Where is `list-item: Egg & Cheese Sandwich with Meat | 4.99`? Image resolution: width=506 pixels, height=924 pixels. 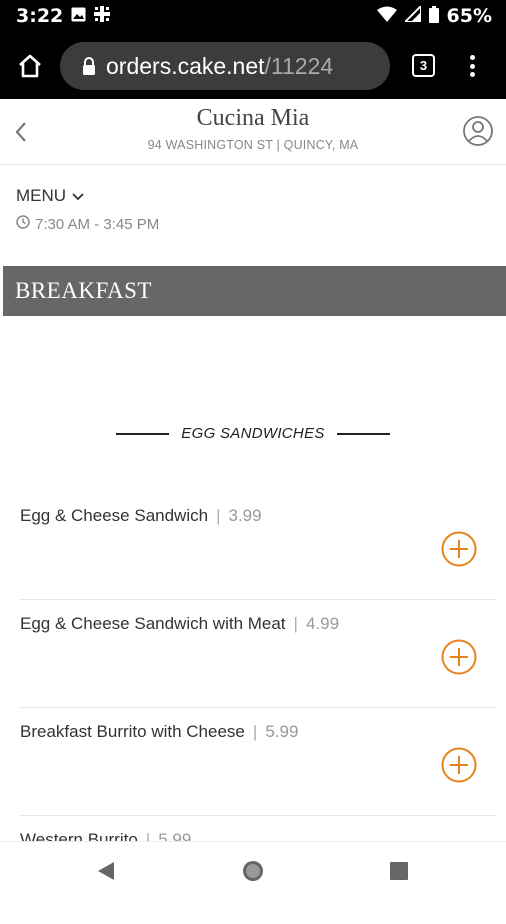
list-item: Egg & Cheese Sandwich with Meat | 4.99 is located at coordinates (253, 654).